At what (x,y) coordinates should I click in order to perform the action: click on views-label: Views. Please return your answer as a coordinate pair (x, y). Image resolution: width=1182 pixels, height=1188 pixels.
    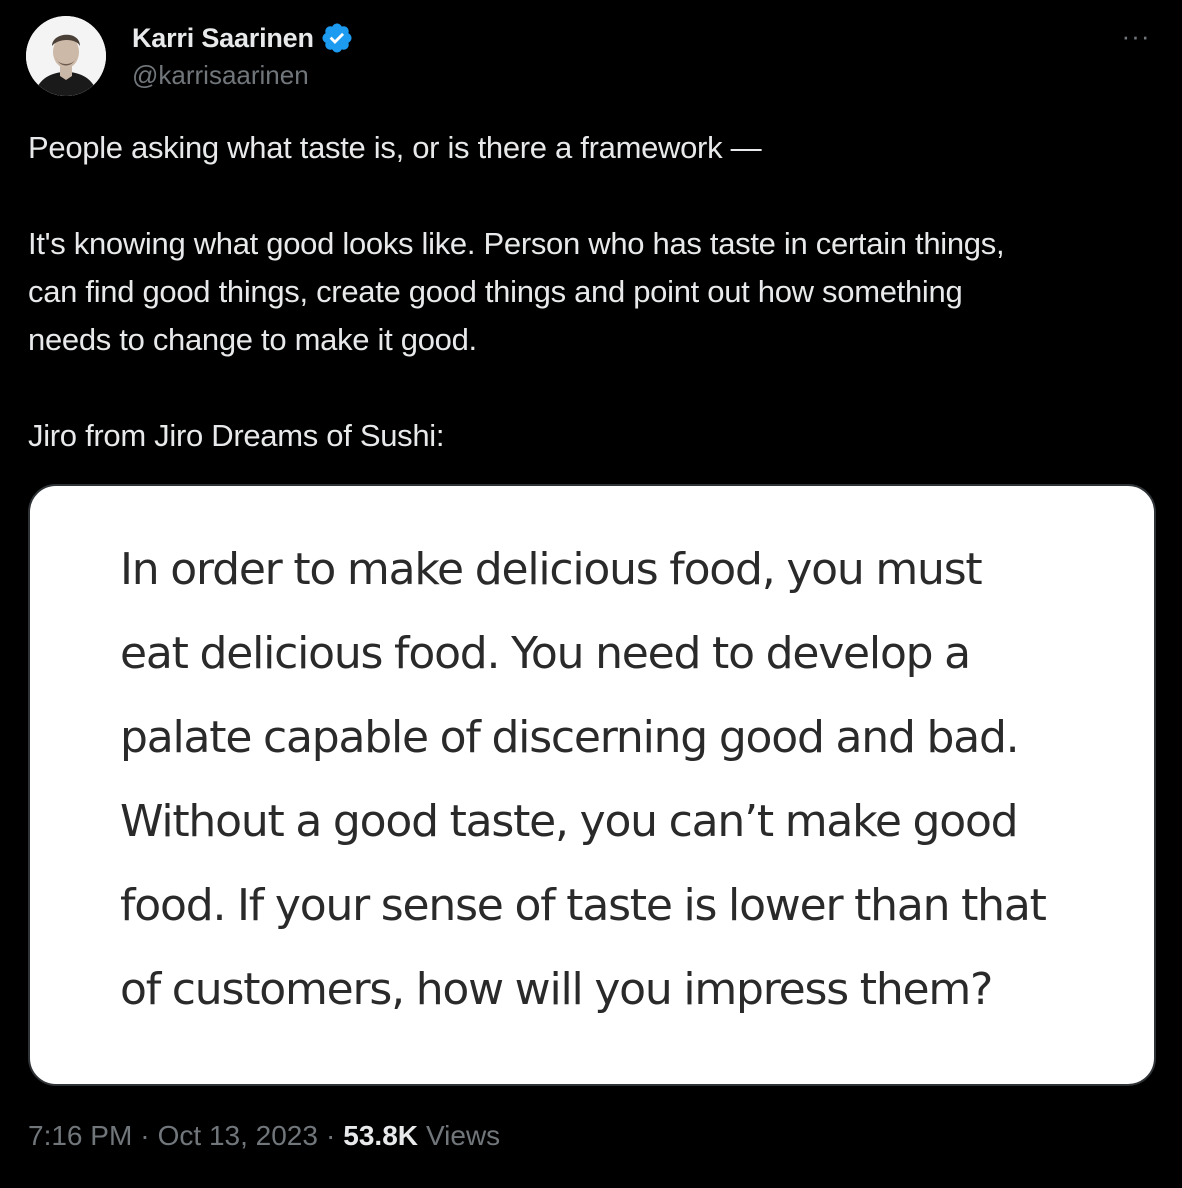
    Looking at the image, I should click on (463, 1136).